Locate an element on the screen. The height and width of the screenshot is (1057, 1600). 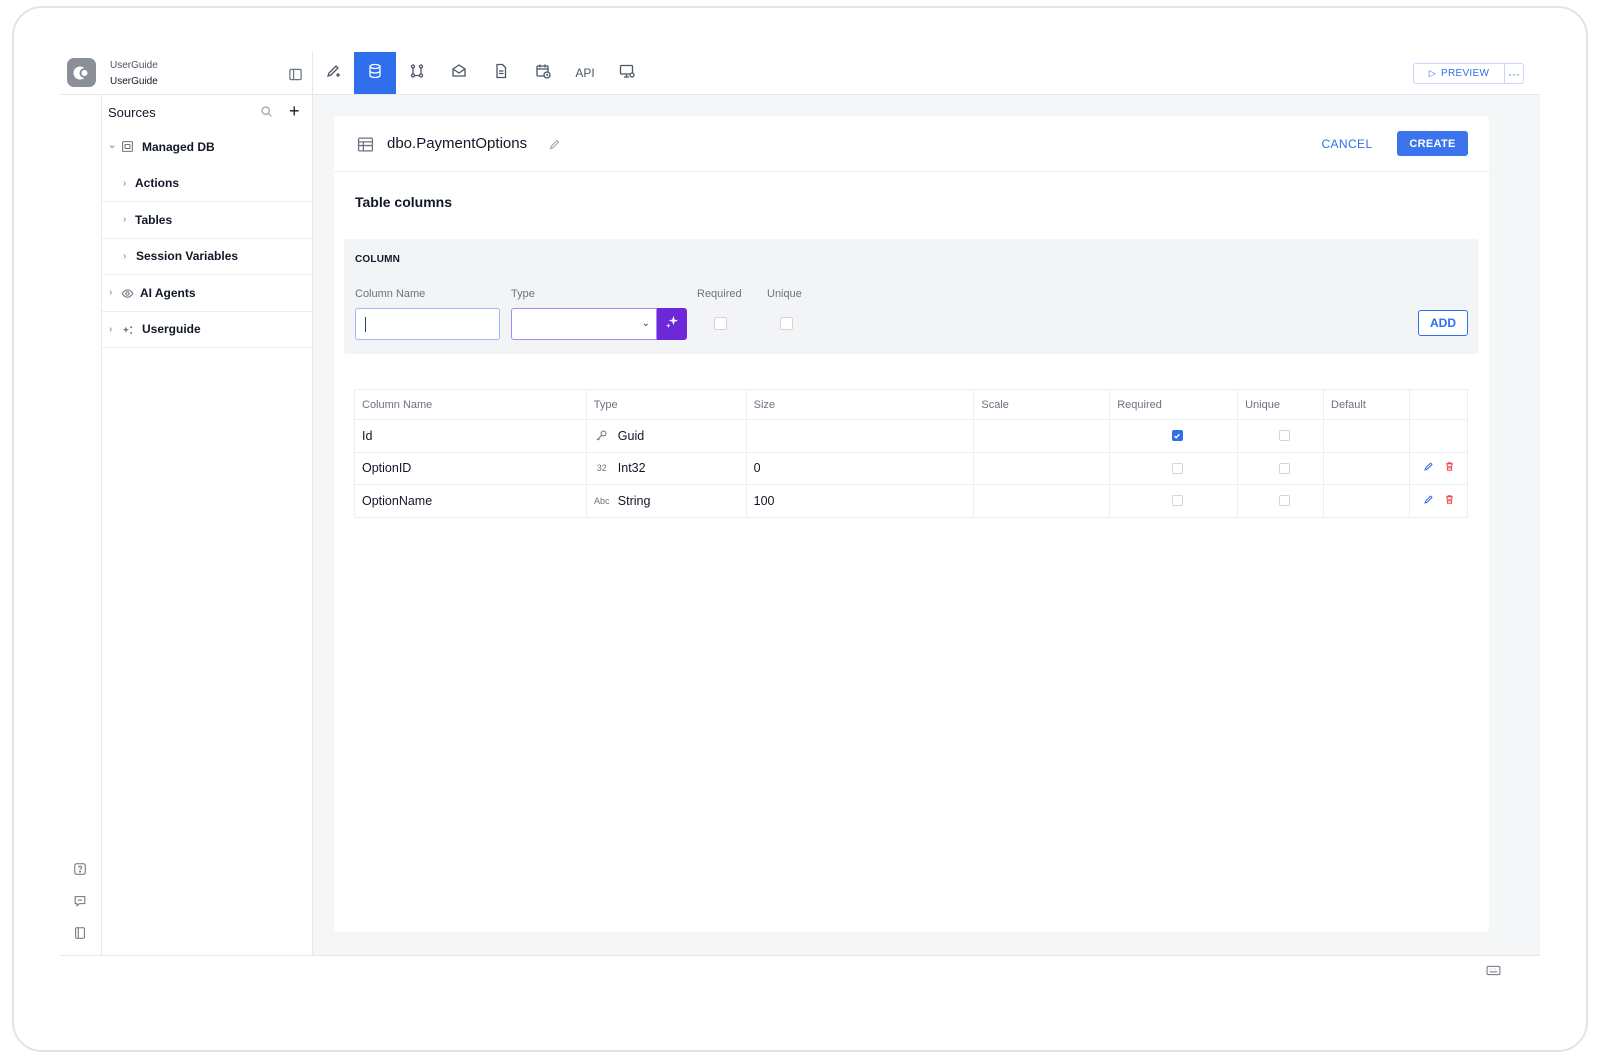
tab-api-label: API is located at coordinates (585, 73).